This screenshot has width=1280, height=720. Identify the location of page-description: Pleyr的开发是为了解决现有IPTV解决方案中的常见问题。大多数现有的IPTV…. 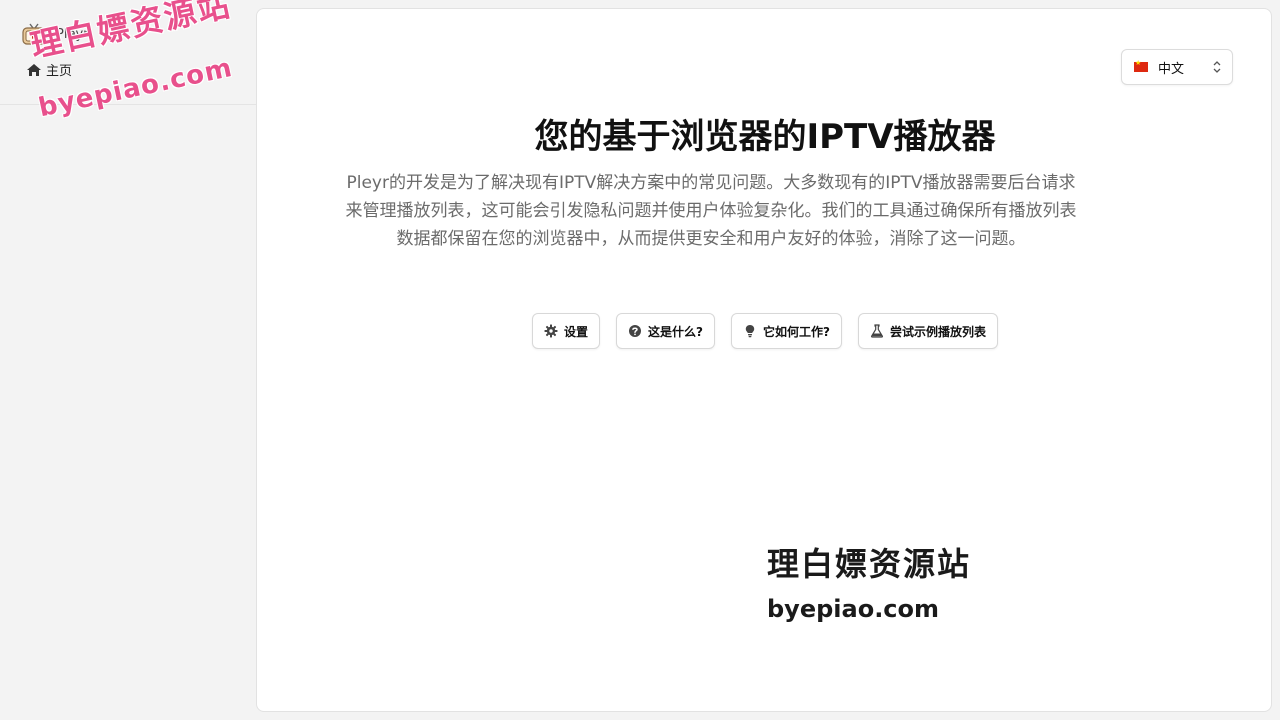
(711, 211).